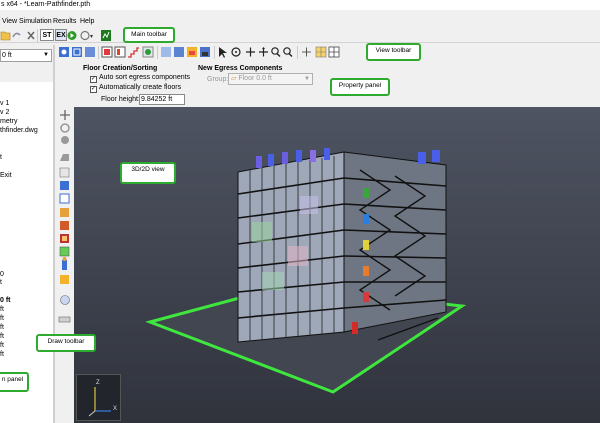 The image size is (600, 423). I want to click on group-select: ▱ Floor 0.0 ft ▼, so click(270, 79).